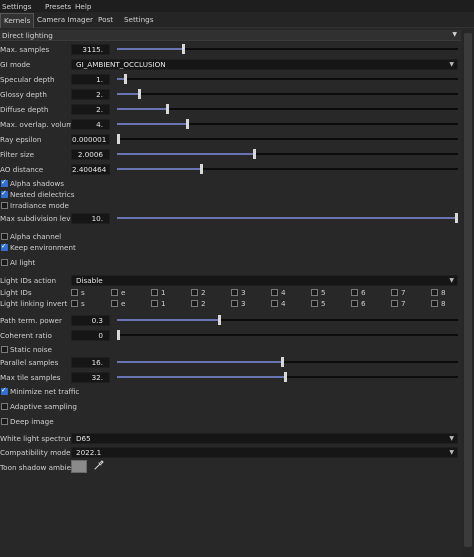 The width and height of the screenshot is (474, 557). Describe the element at coordinates (27, 79) in the screenshot. I see `specular-depth-label: Specular depth` at that location.